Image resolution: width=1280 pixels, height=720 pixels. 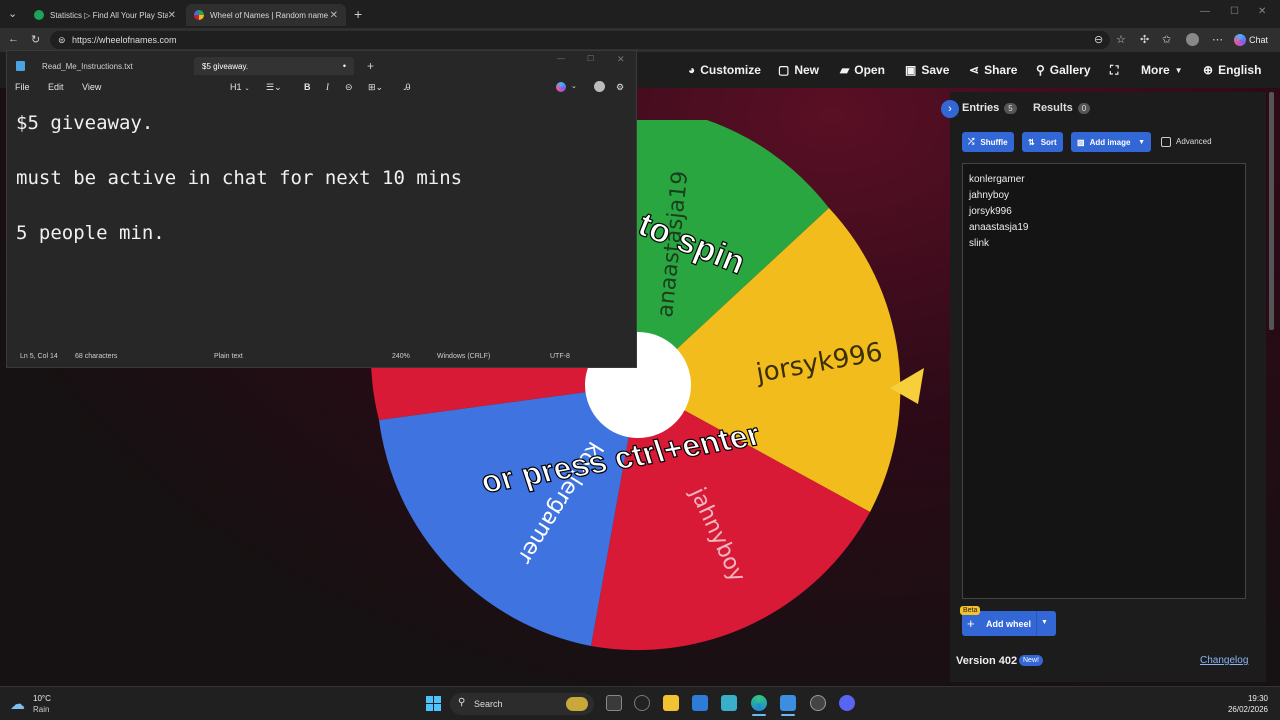 What do you see at coordinates (1224, 660) in the screenshot?
I see `changelog-link: Changelog` at bounding box center [1224, 660].